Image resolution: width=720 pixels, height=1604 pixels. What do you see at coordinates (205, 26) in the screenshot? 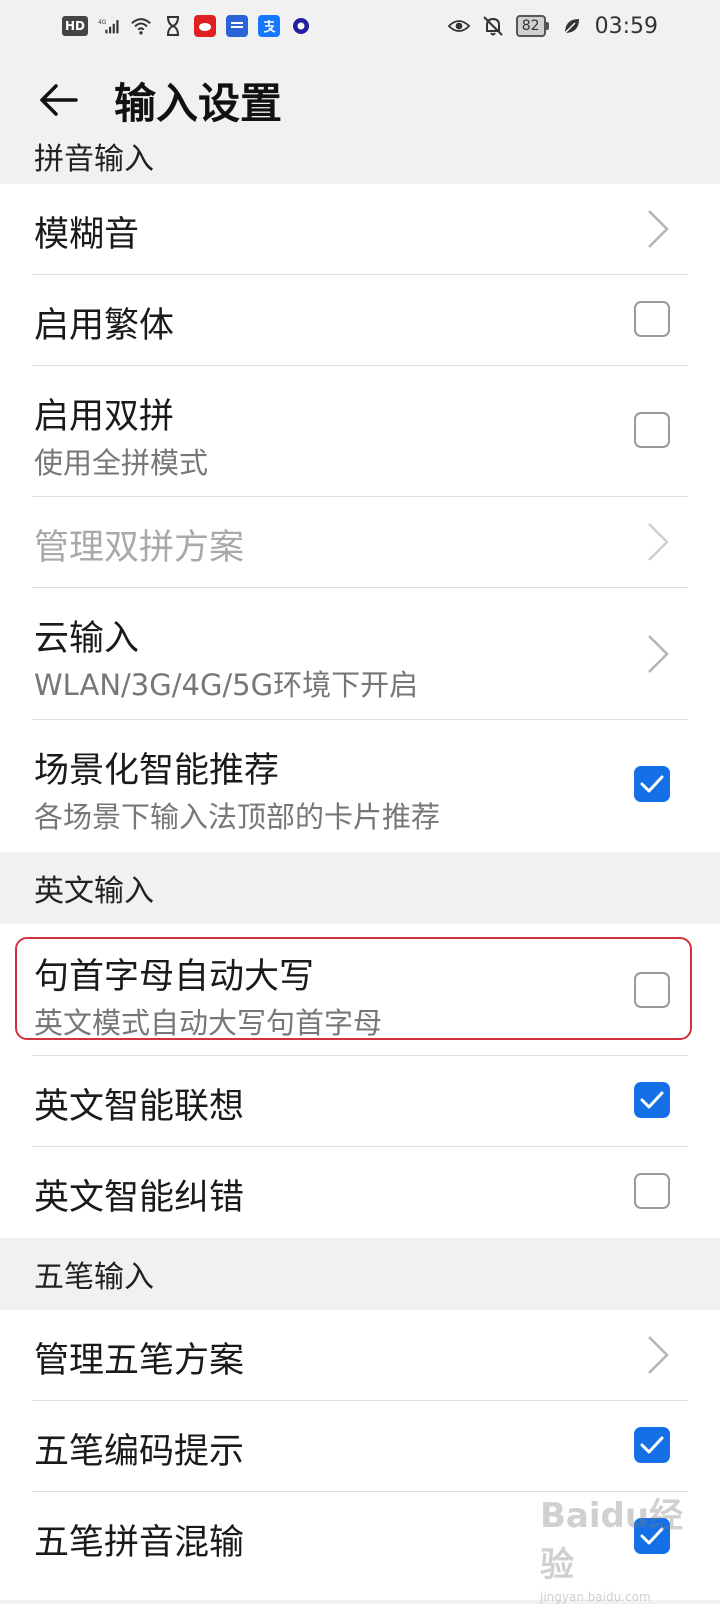
I see `sina-icon` at bounding box center [205, 26].